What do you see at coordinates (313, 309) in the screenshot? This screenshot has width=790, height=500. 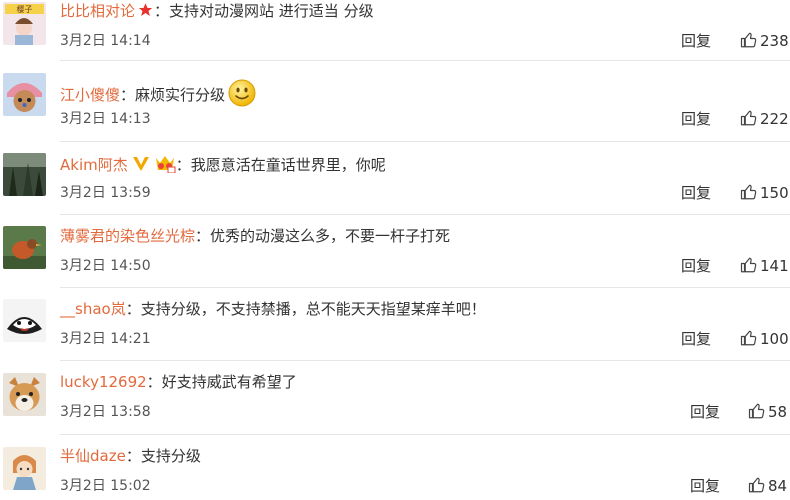 I see `comment-text: 支持分级，不支持禁播，总不能天天指望某痒羊吧！` at bounding box center [313, 309].